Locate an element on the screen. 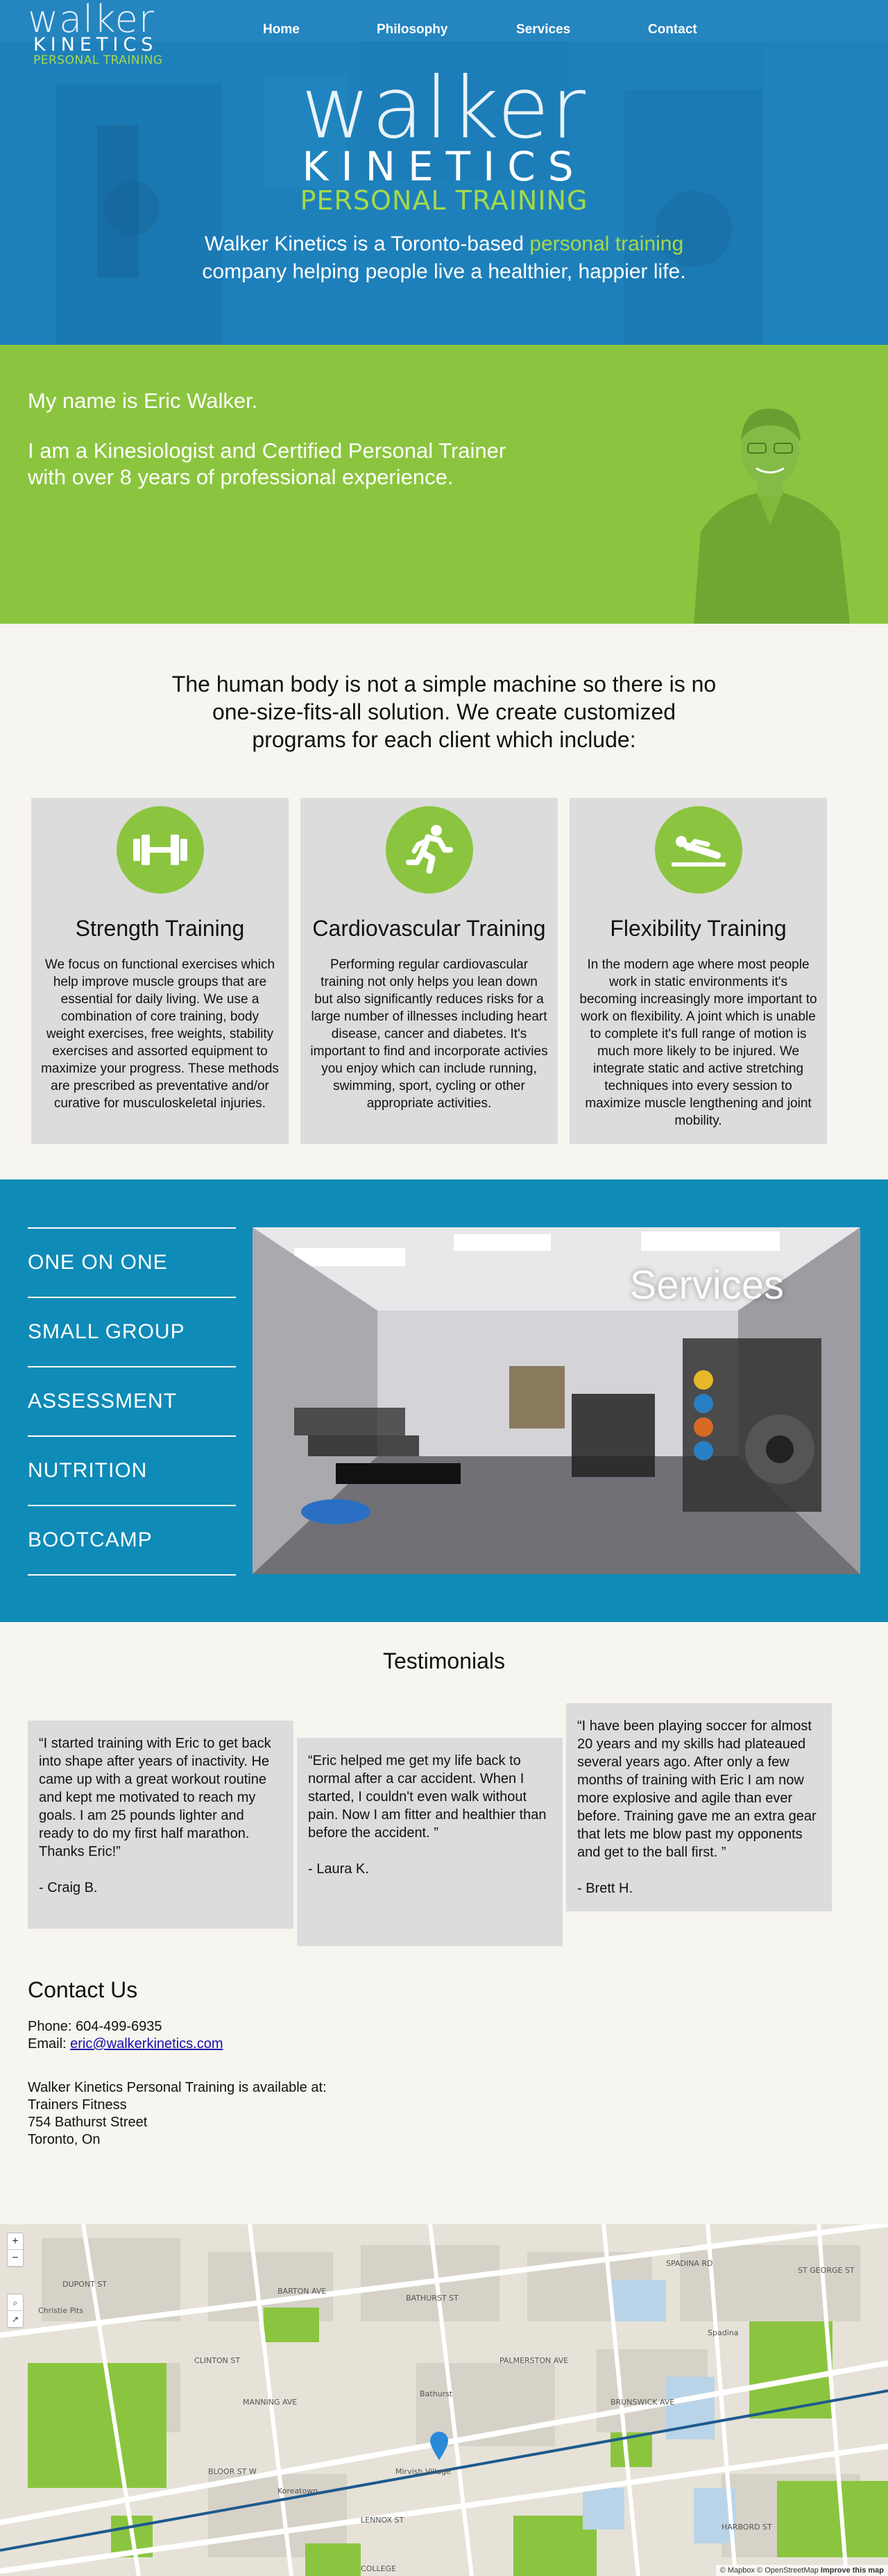 The width and height of the screenshot is (888, 2576). map-label-bloor: BLOOR ST W is located at coordinates (232, 2471).